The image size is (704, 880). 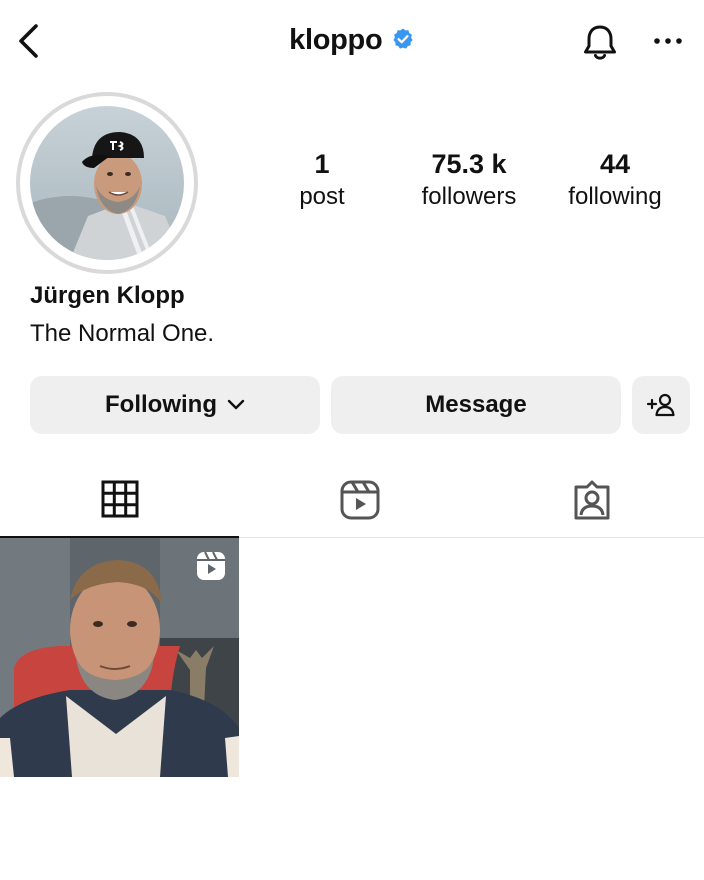 I want to click on add-user-button, so click(x=661, y=405).